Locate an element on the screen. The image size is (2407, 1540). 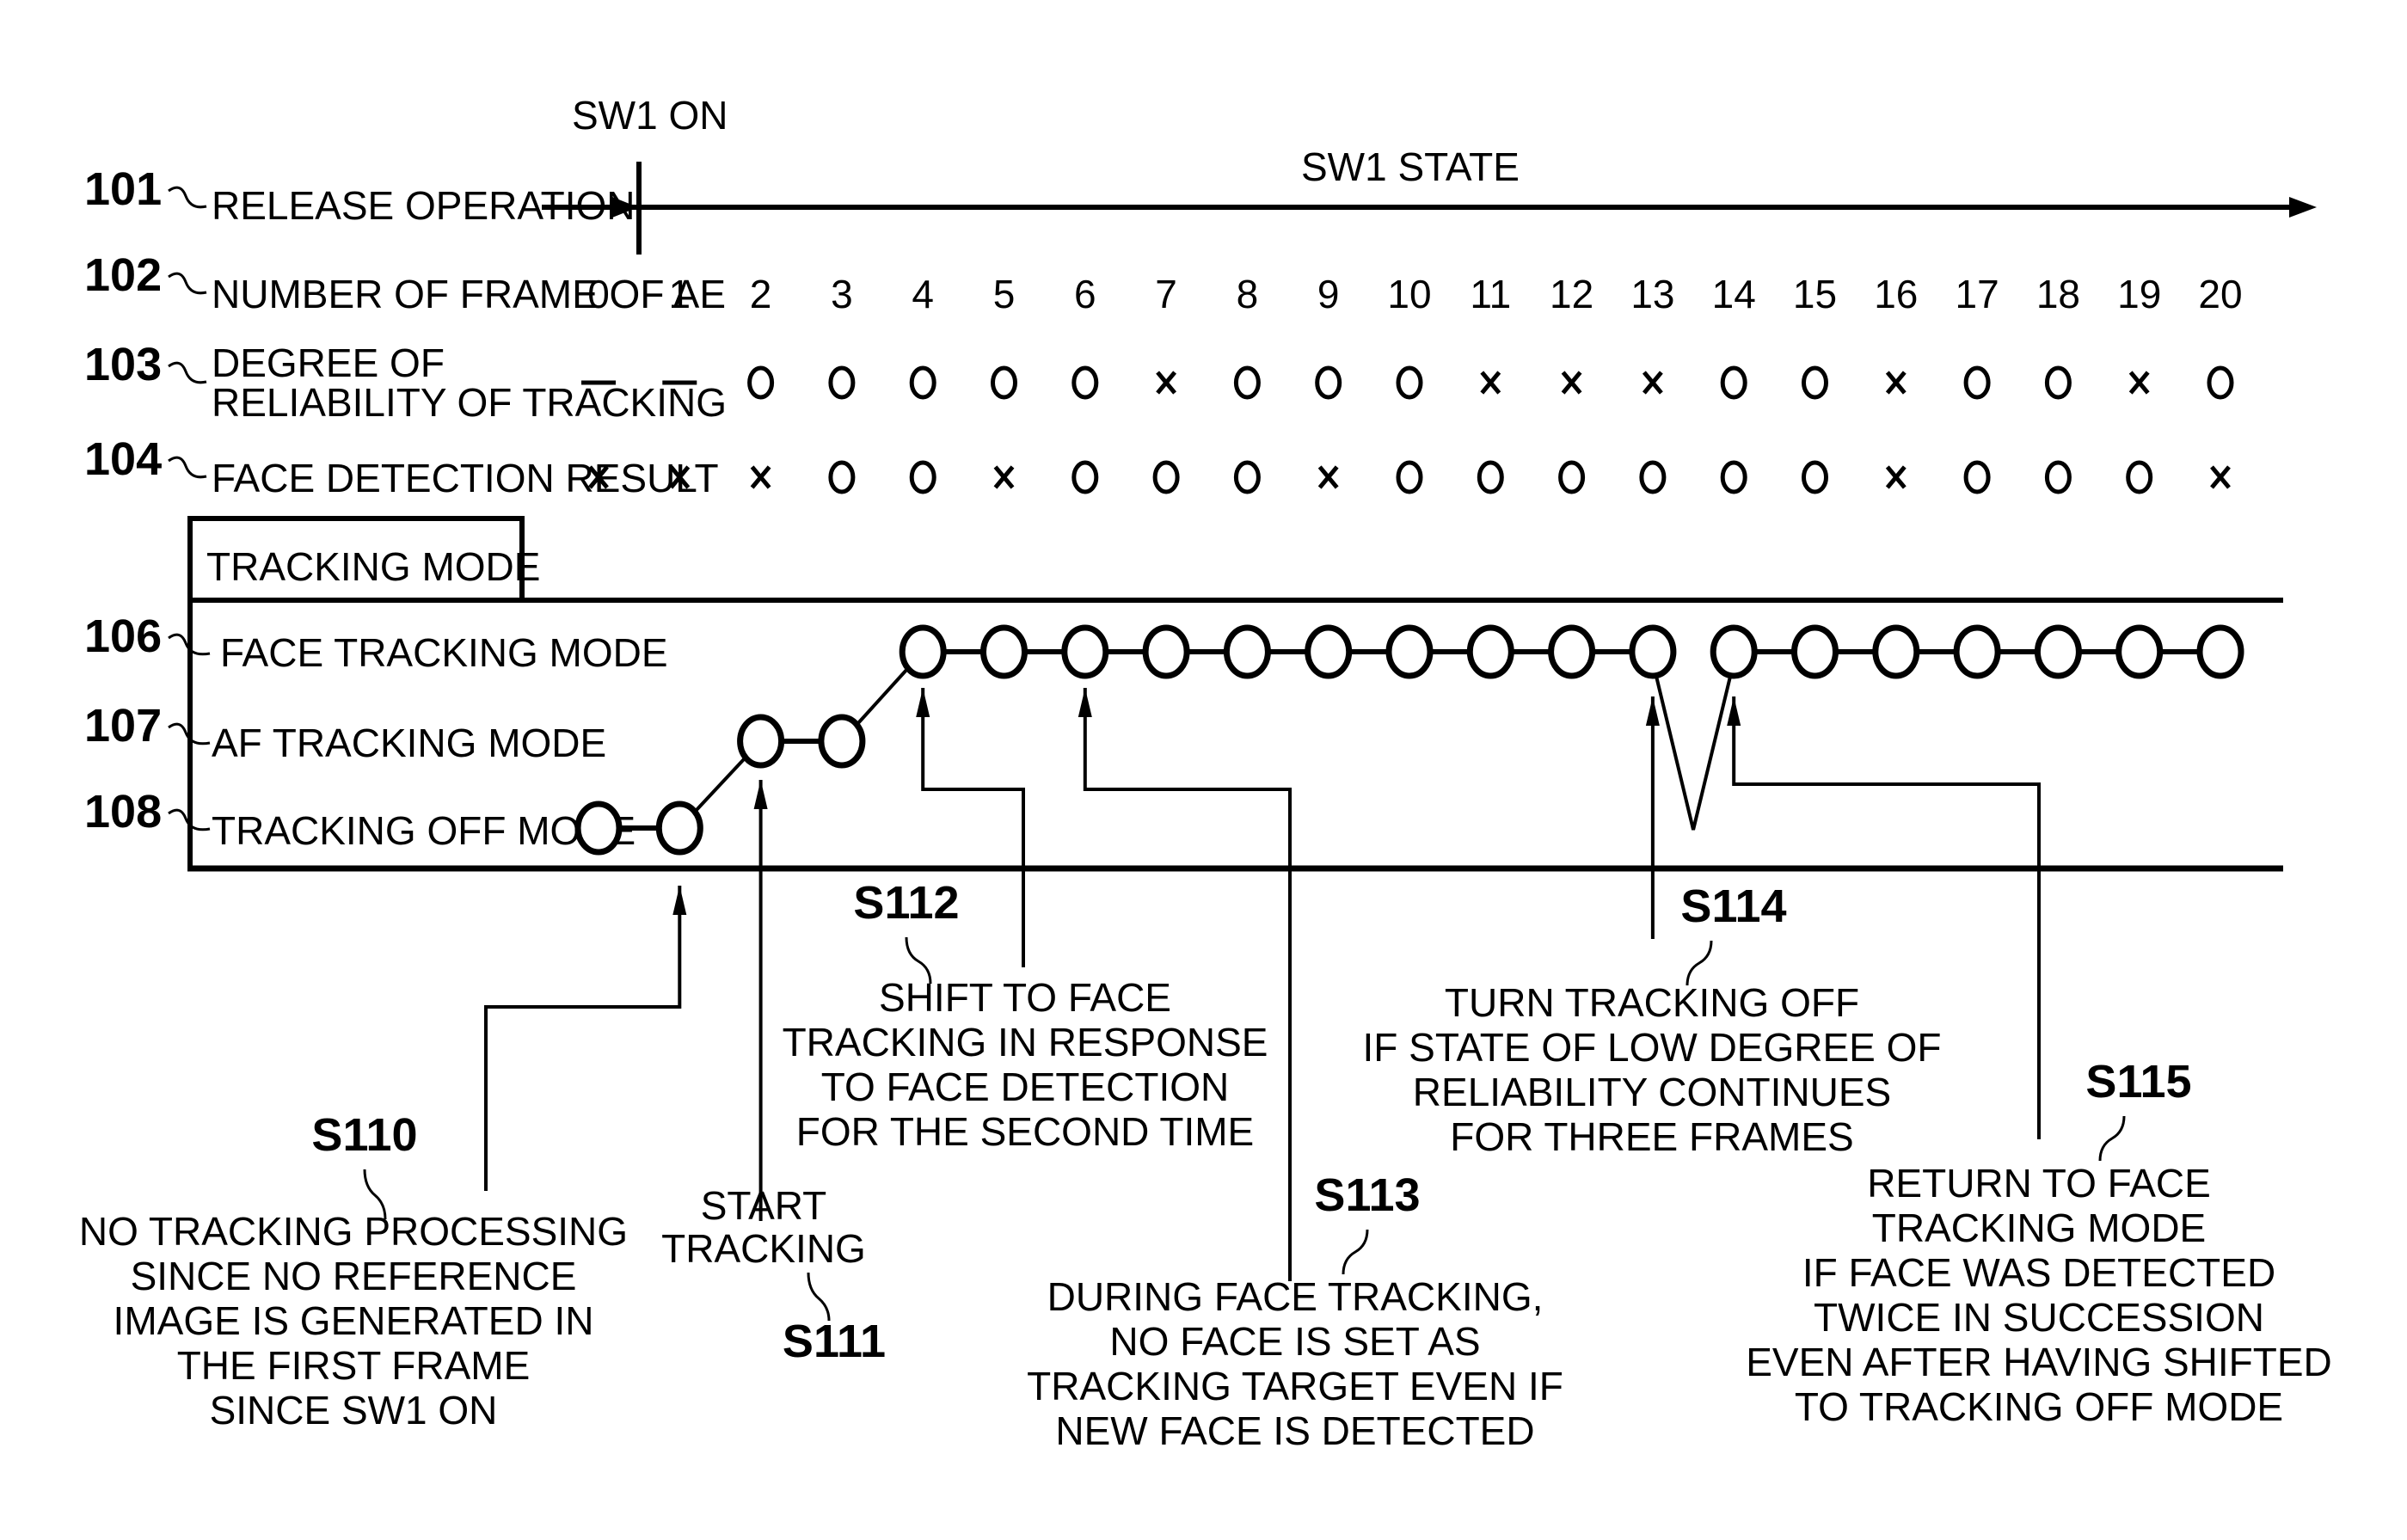
note-s111-line2: TRACKING is located at coordinates (763, 1248).